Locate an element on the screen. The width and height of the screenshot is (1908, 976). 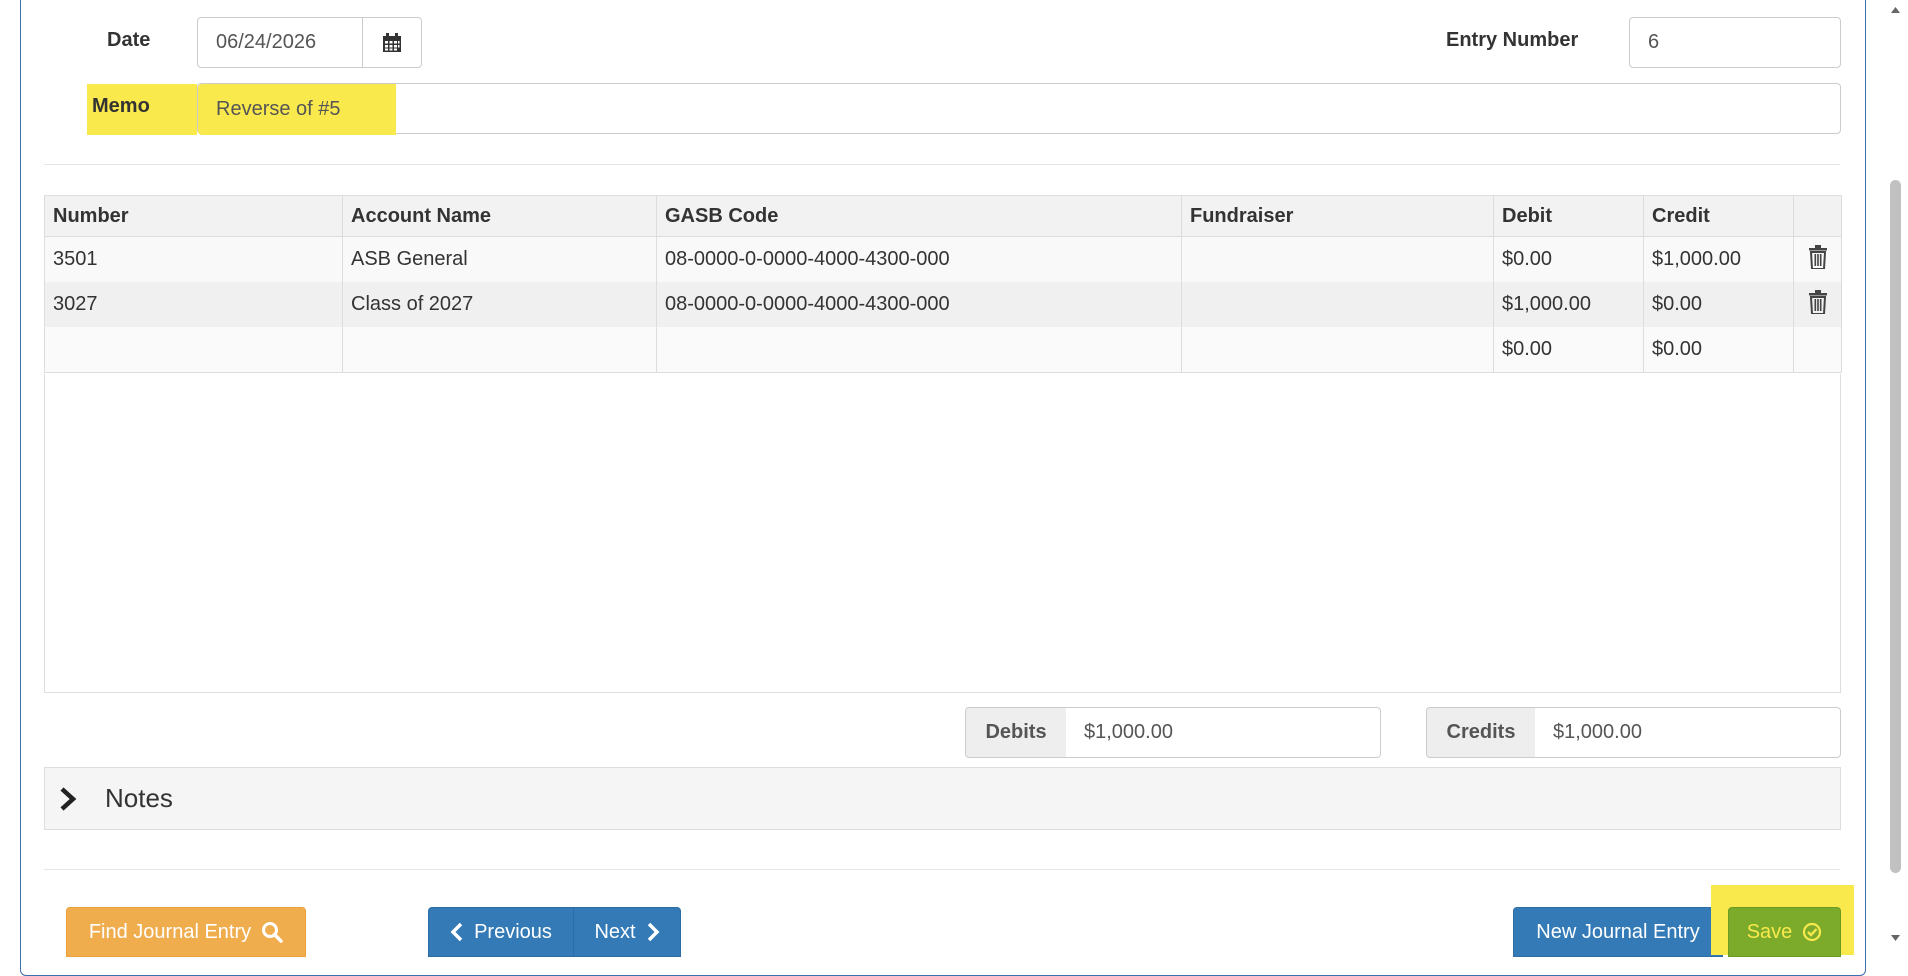
scrollbar-thumb is located at coordinates (1895, 526).